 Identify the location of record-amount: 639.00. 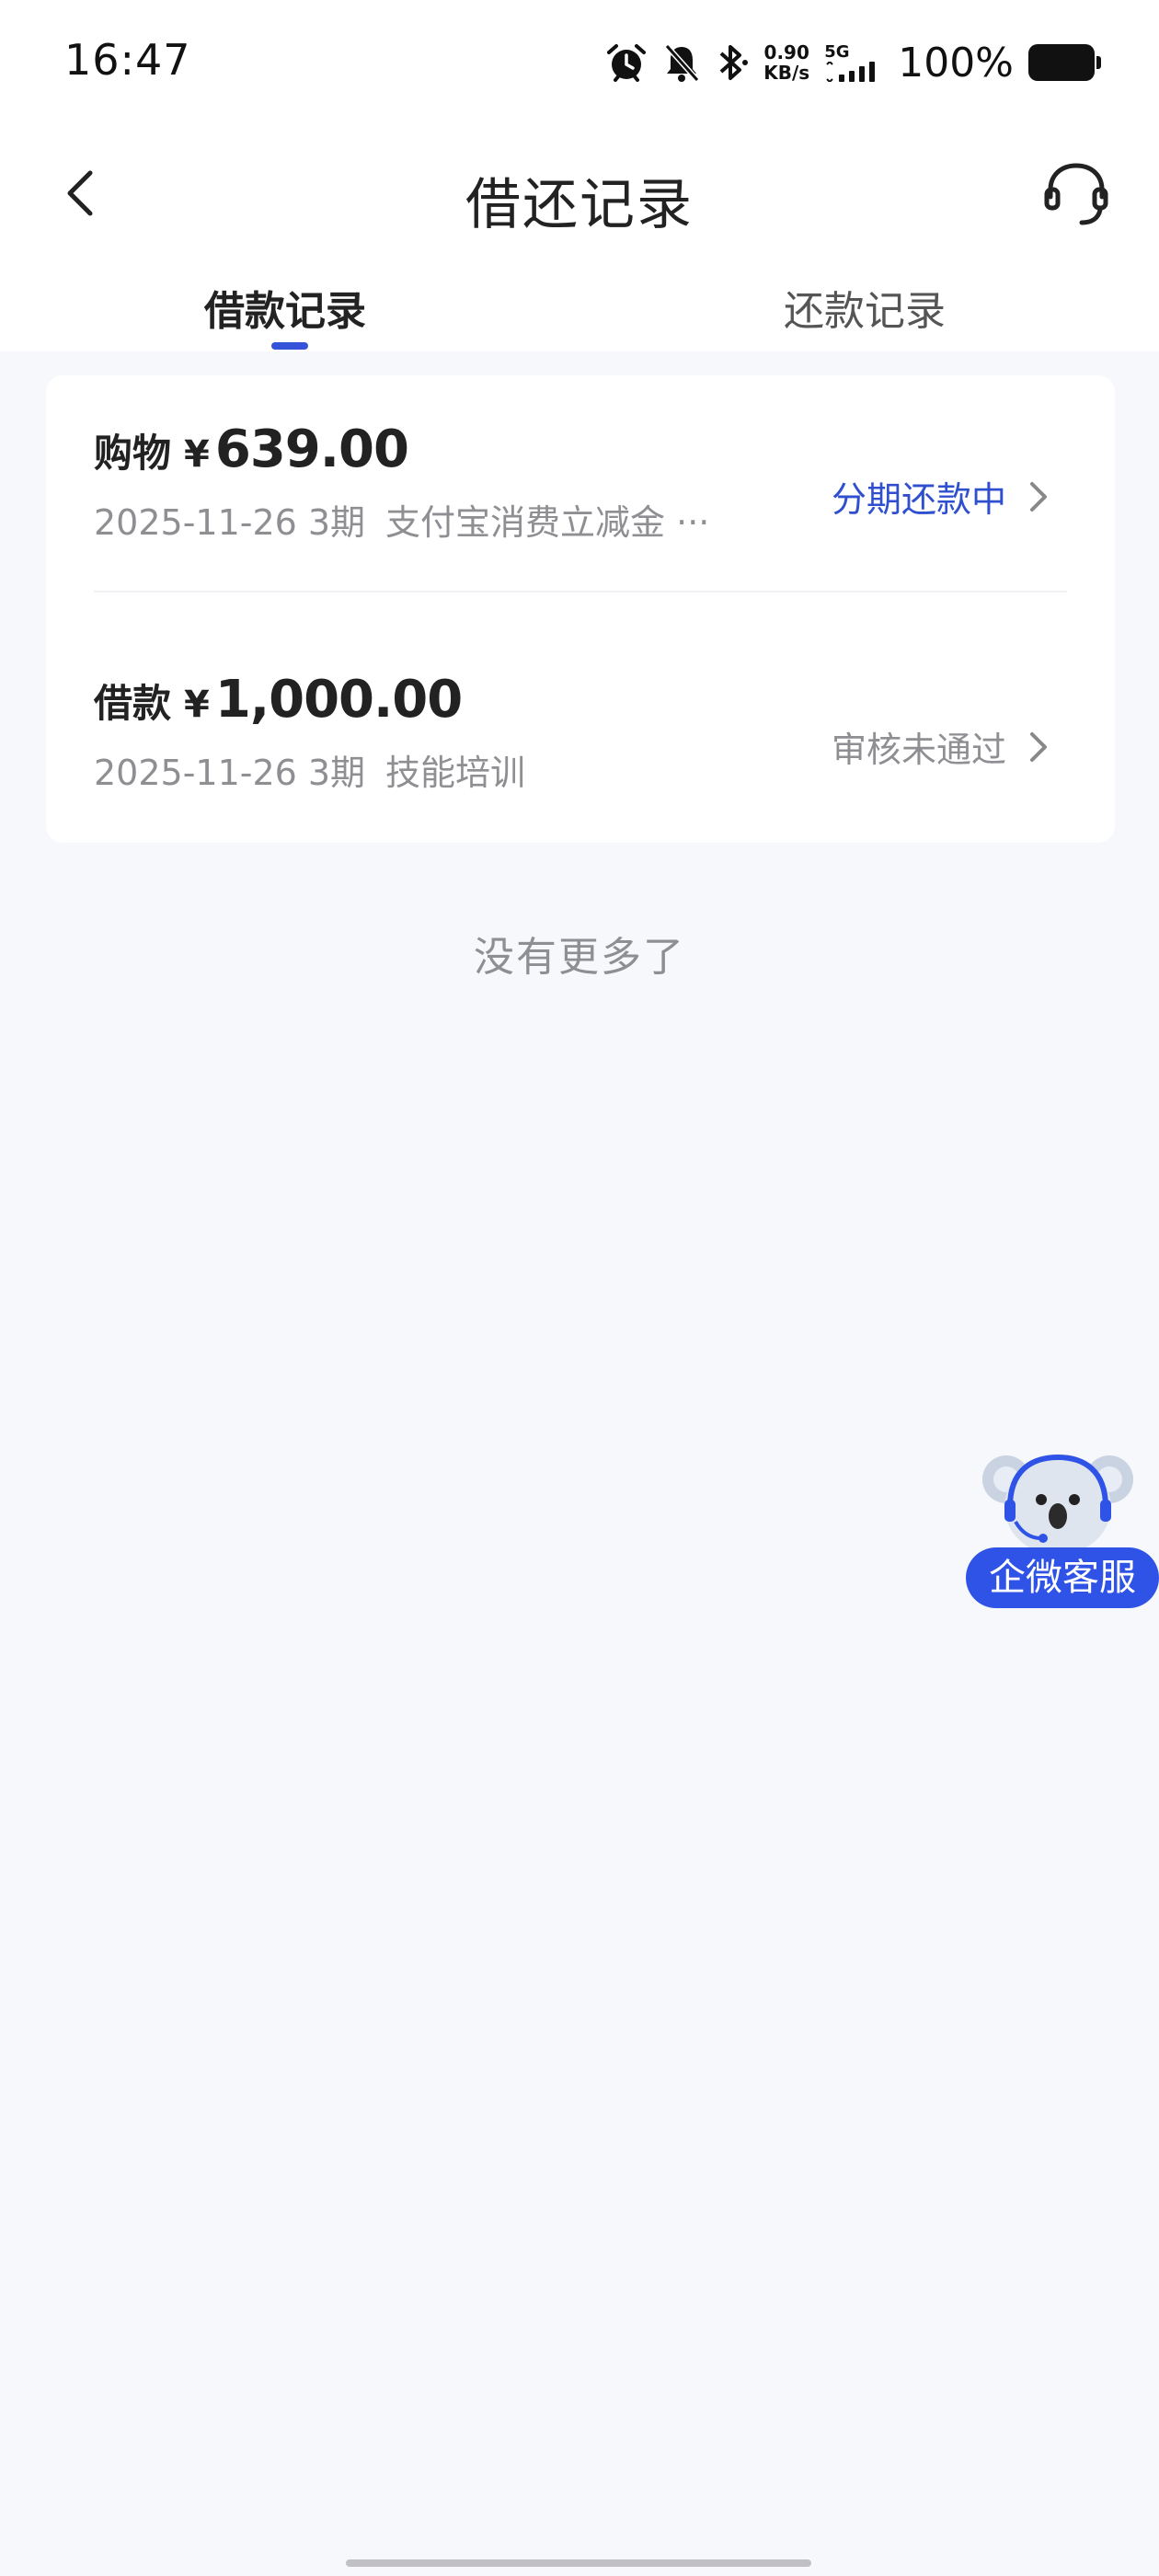
(311, 449).